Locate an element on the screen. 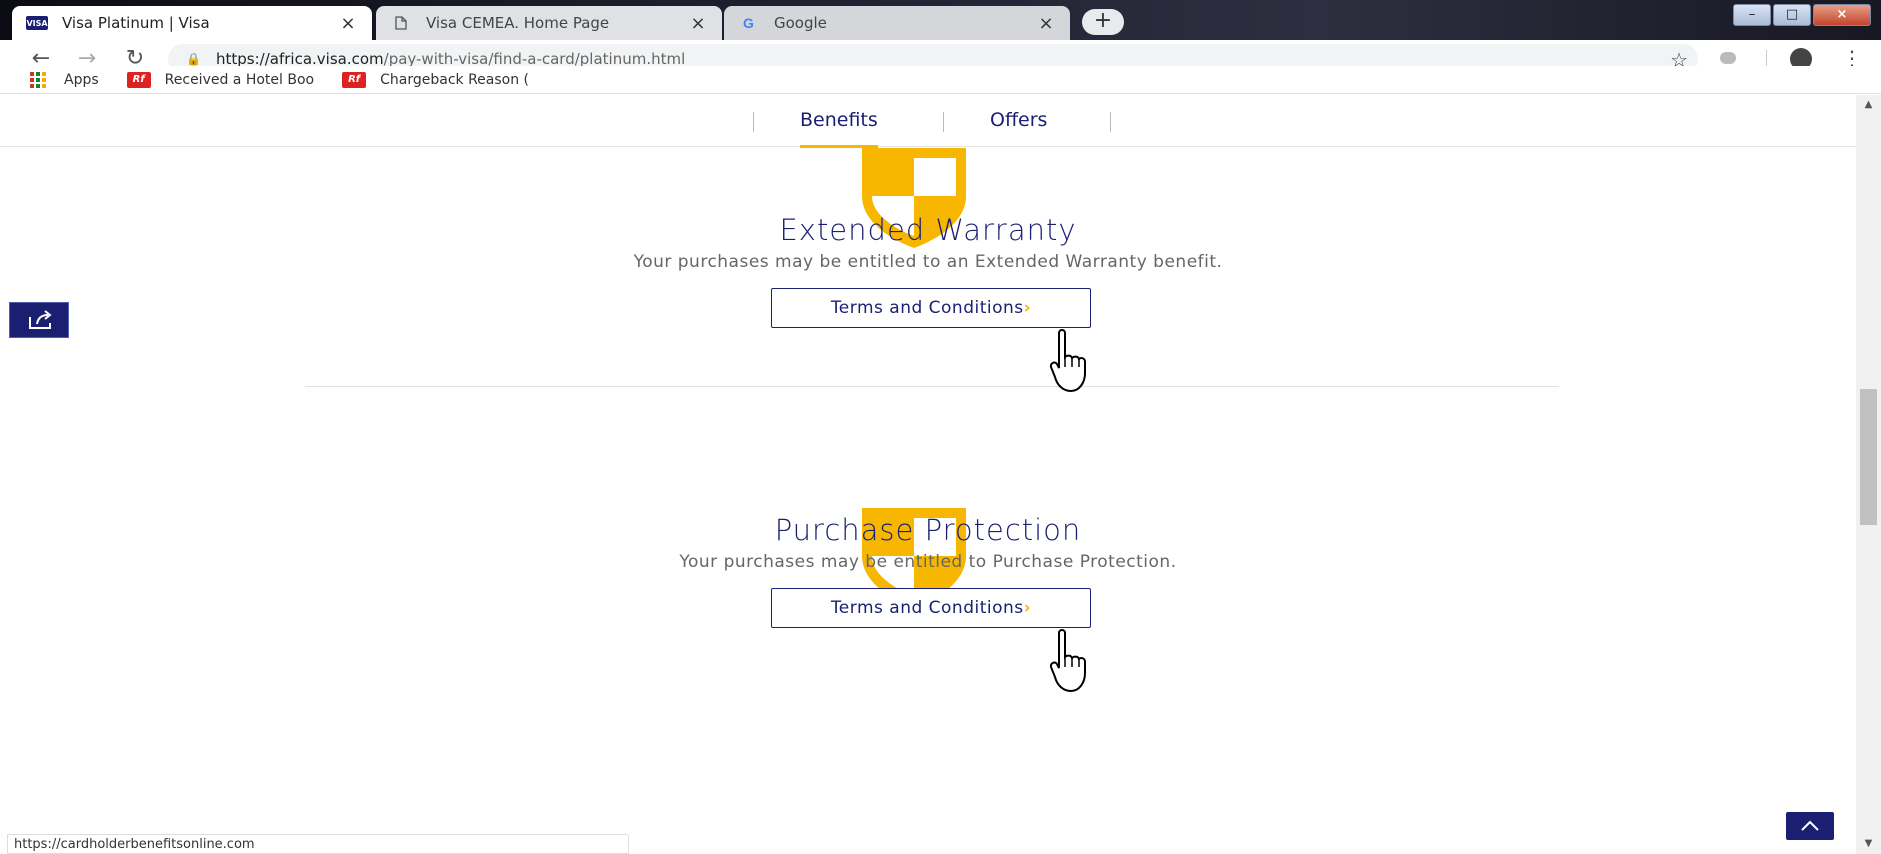  svg-text: G is located at coordinates (748, 23).